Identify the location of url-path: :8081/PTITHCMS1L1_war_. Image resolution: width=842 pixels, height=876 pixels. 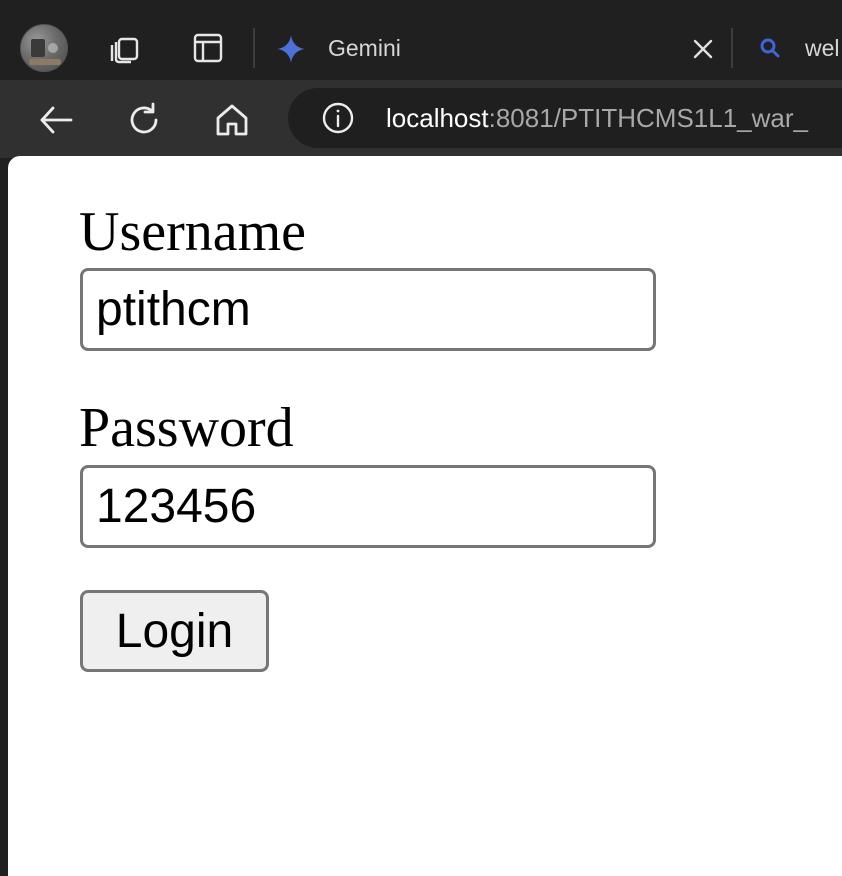
(648, 118).